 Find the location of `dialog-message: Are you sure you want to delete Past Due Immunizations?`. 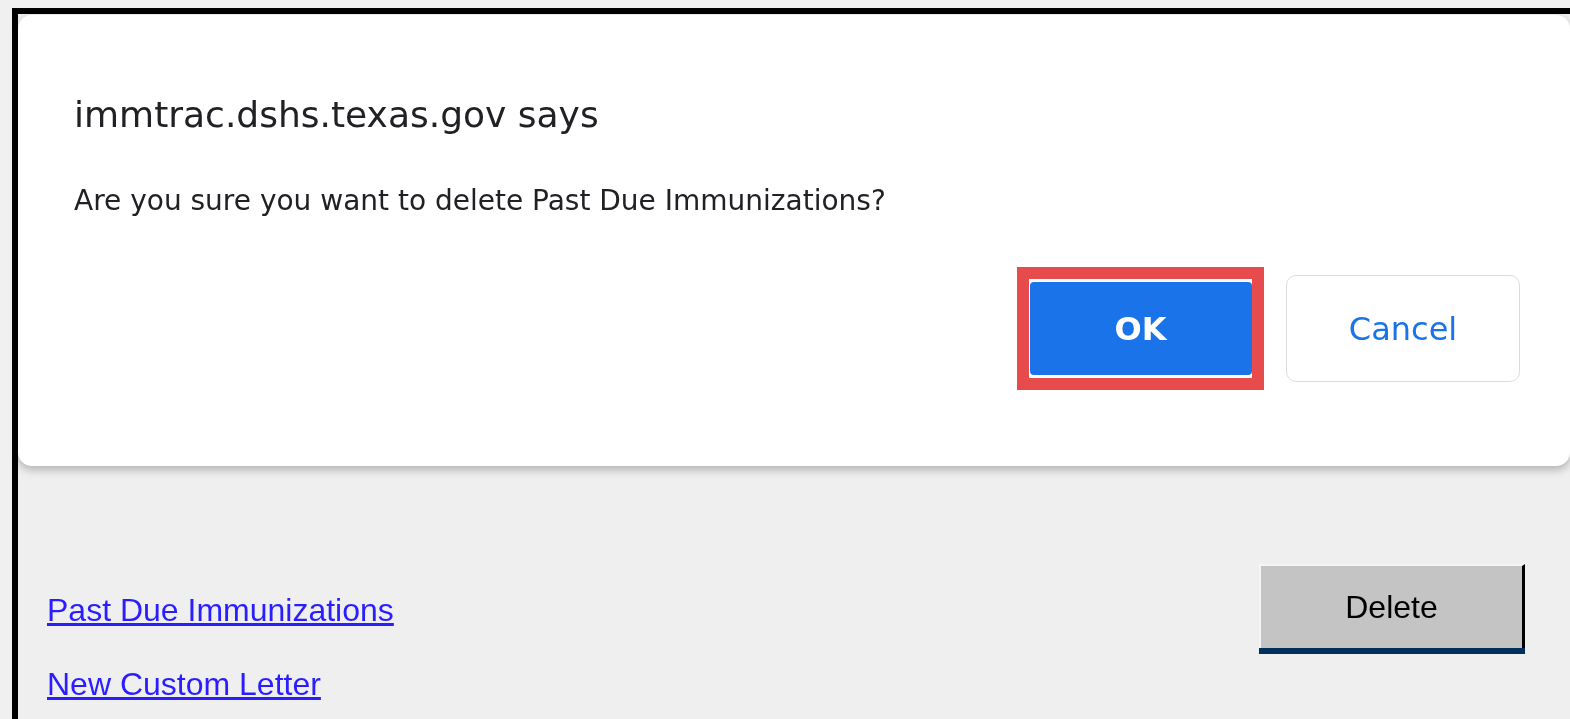

dialog-message: Are you sure you want to delete Past Due Immunizations? is located at coordinates (480, 201).